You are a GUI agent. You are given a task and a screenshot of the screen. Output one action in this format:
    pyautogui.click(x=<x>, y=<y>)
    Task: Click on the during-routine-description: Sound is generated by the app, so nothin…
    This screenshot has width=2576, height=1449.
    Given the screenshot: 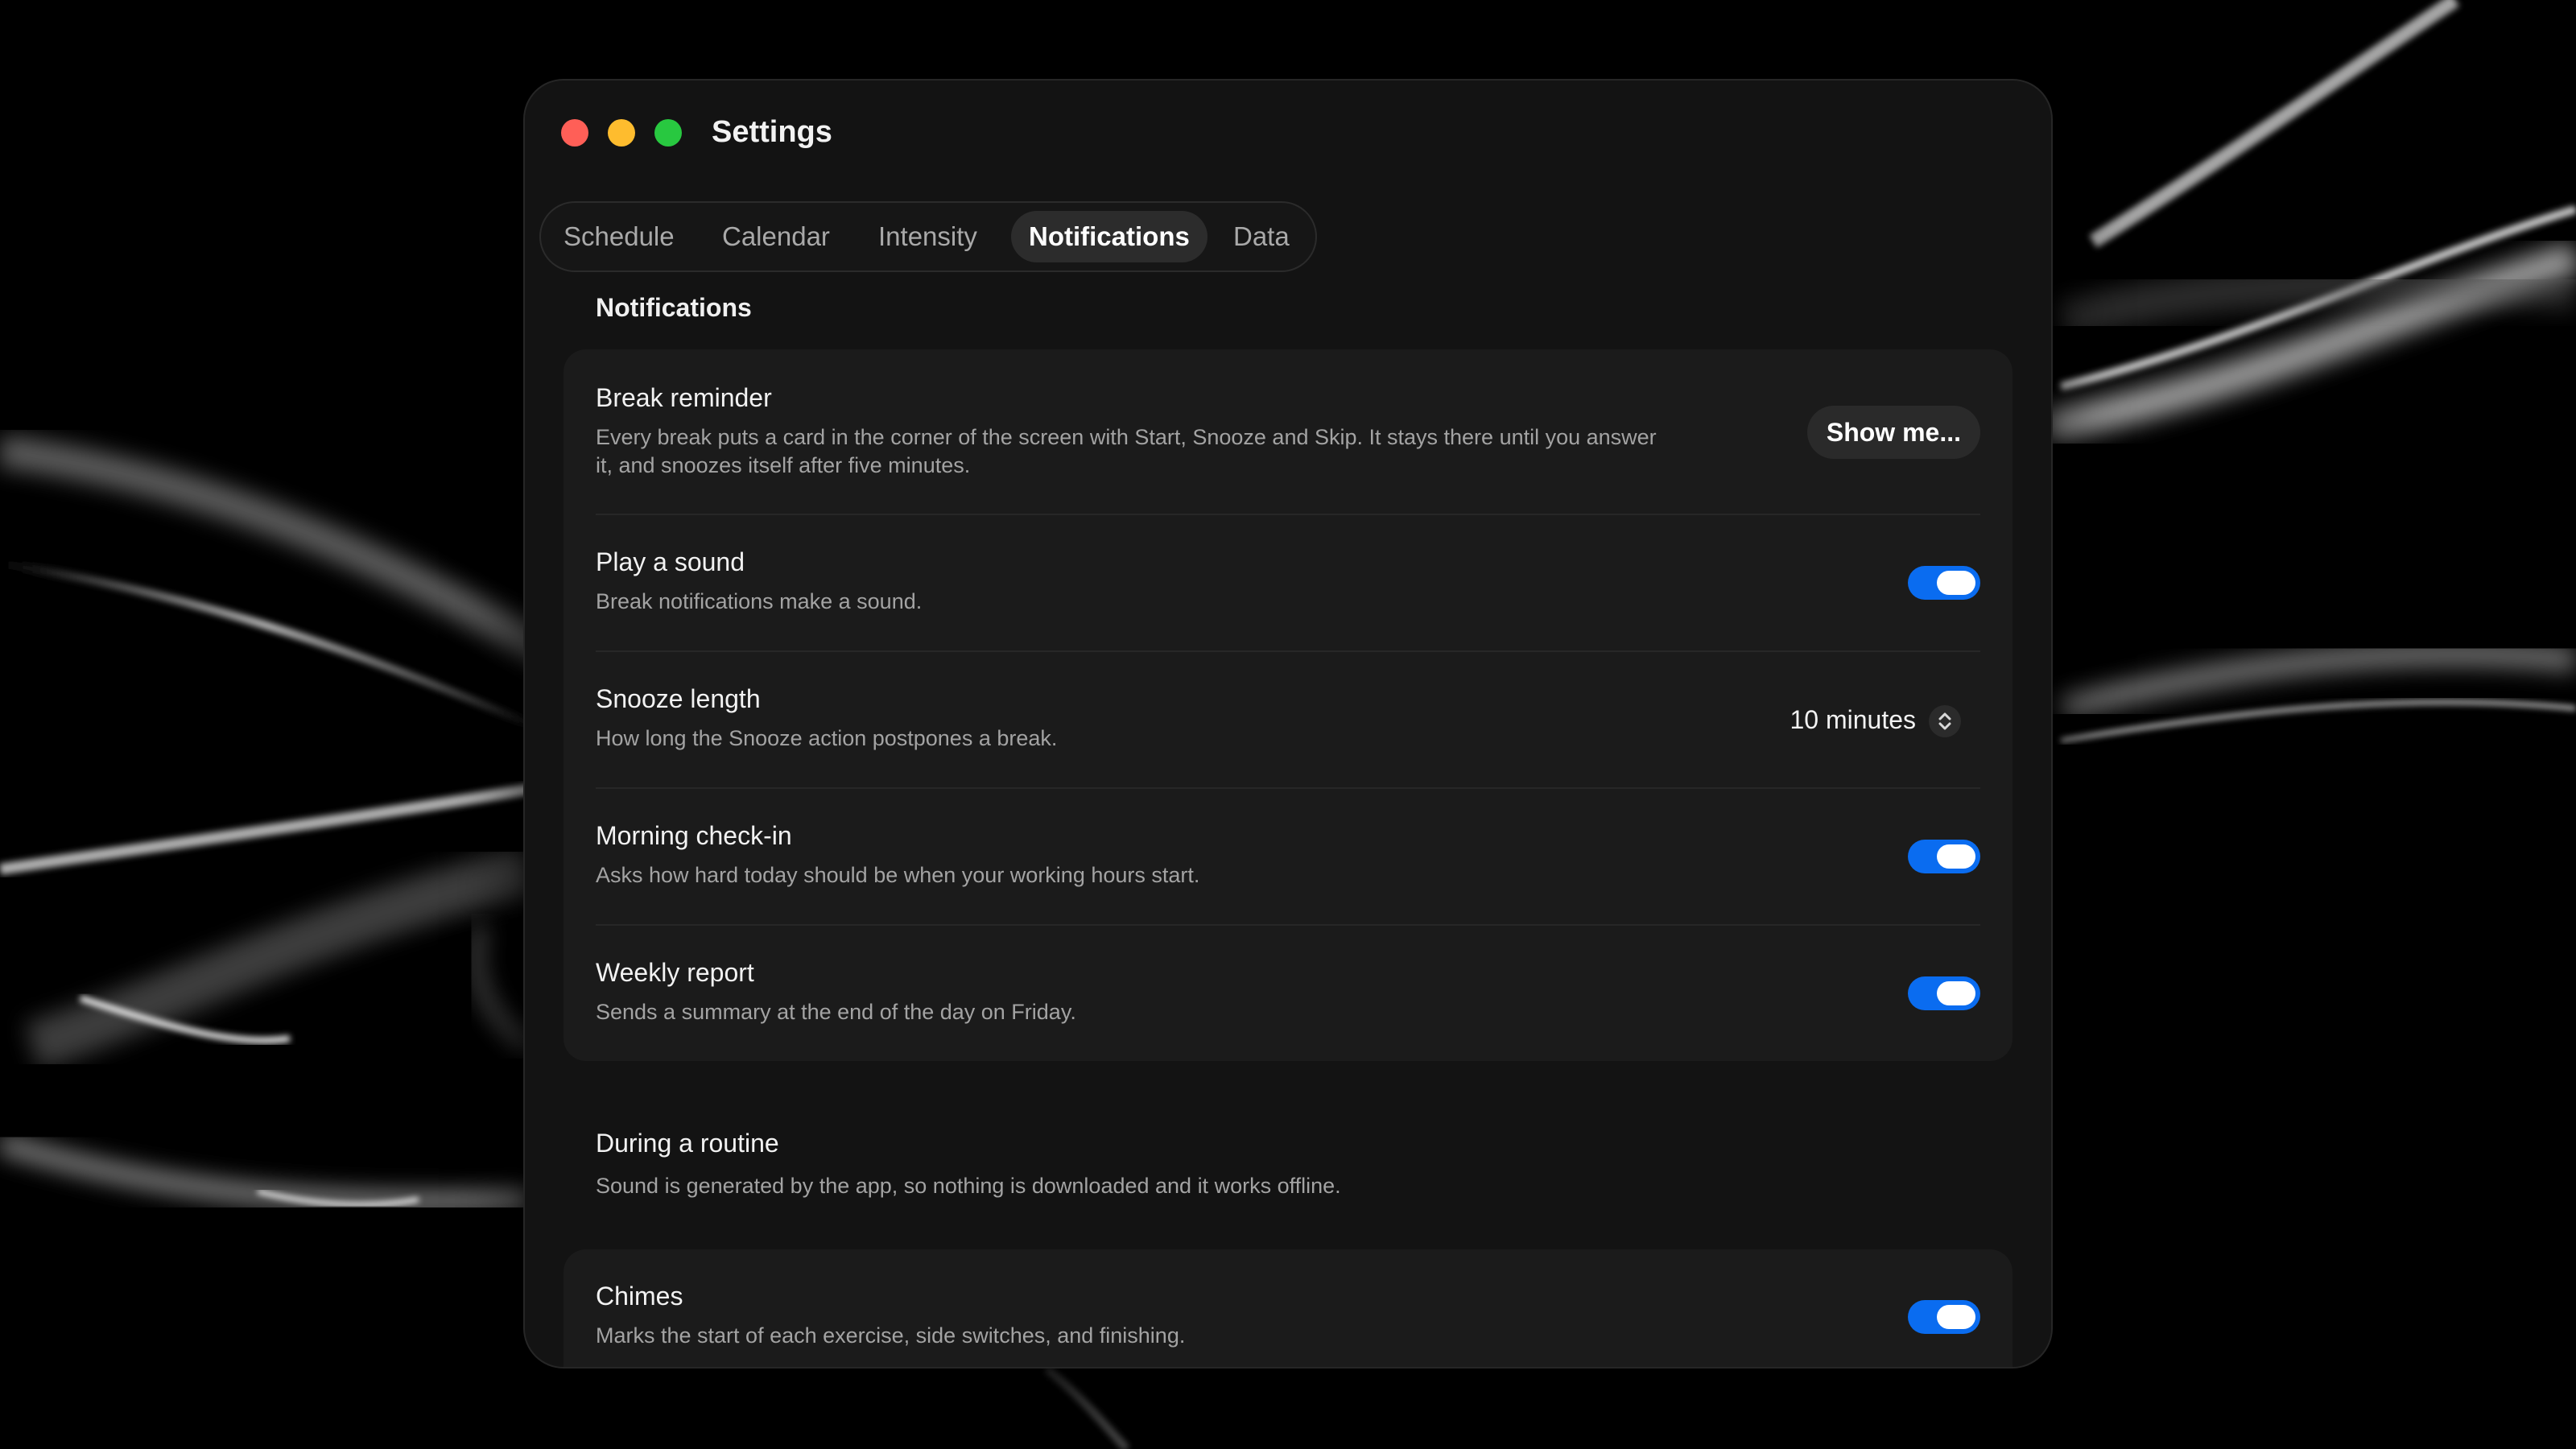 What is the action you would take?
    pyautogui.click(x=968, y=1186)
    